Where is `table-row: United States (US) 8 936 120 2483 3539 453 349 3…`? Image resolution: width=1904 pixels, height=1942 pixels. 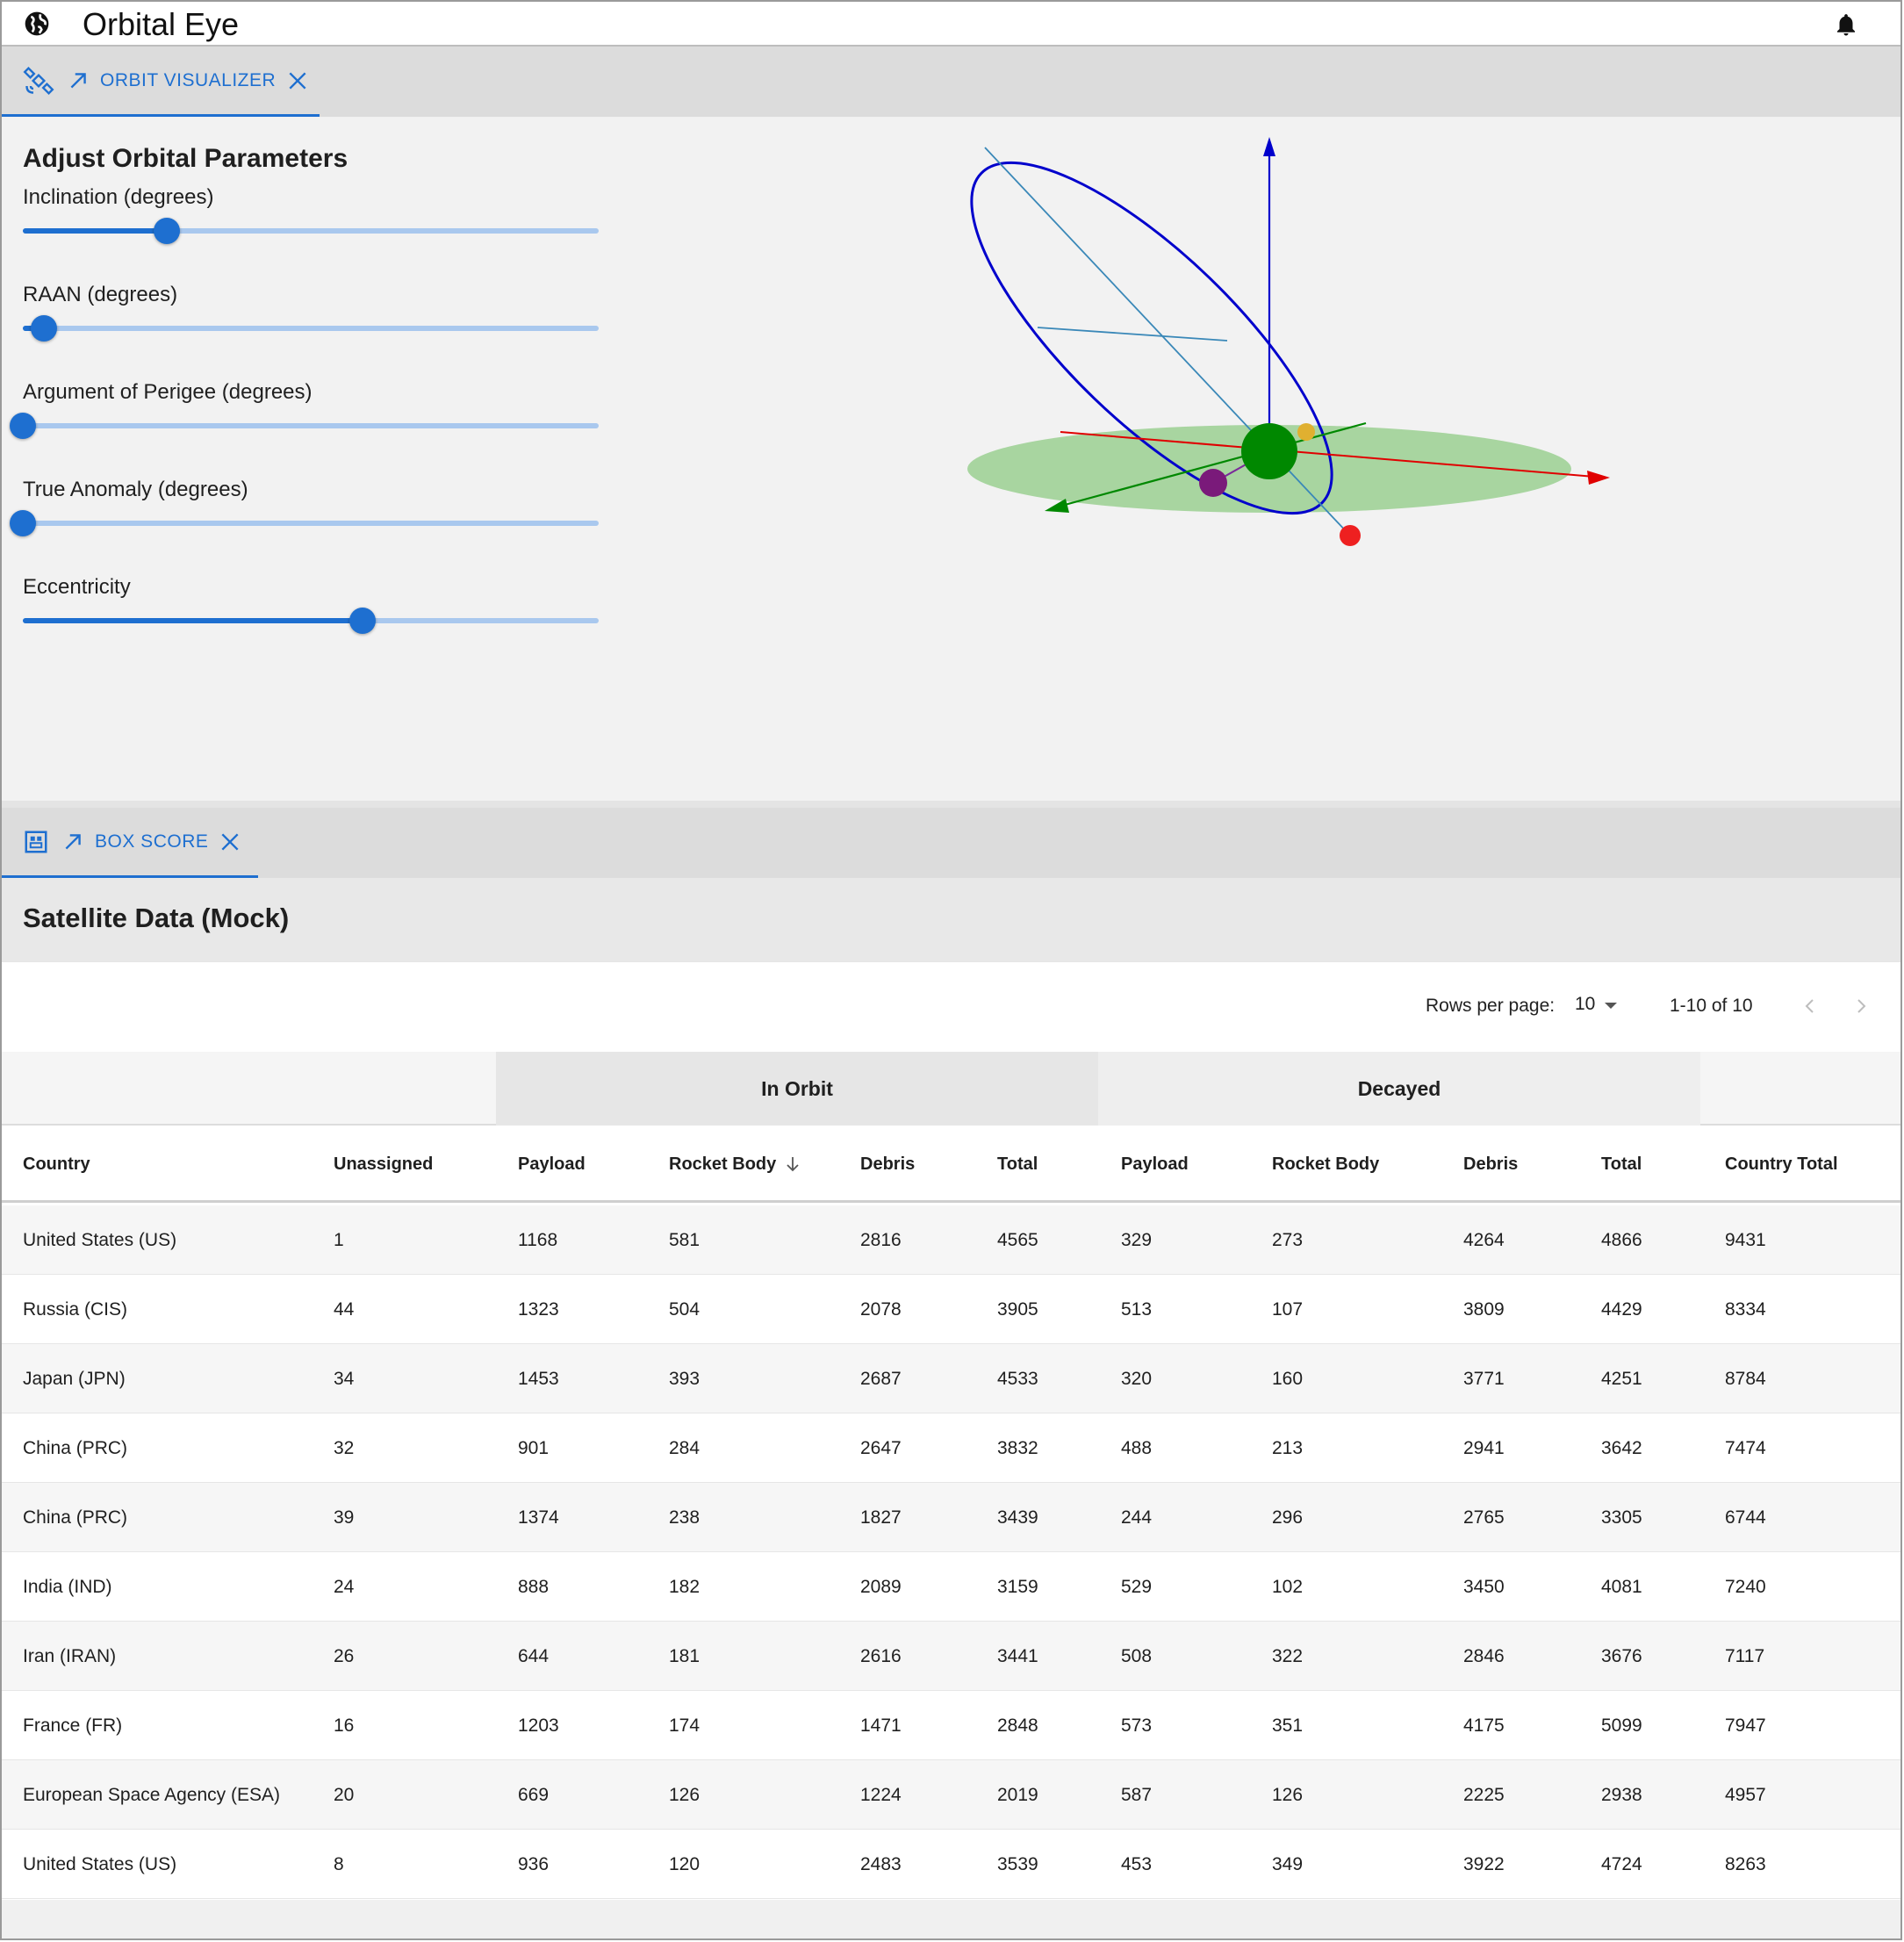
table-row: United States (US) 8 936 120 2483 3539 453 349 3… is located at coordinates (951, 1864).